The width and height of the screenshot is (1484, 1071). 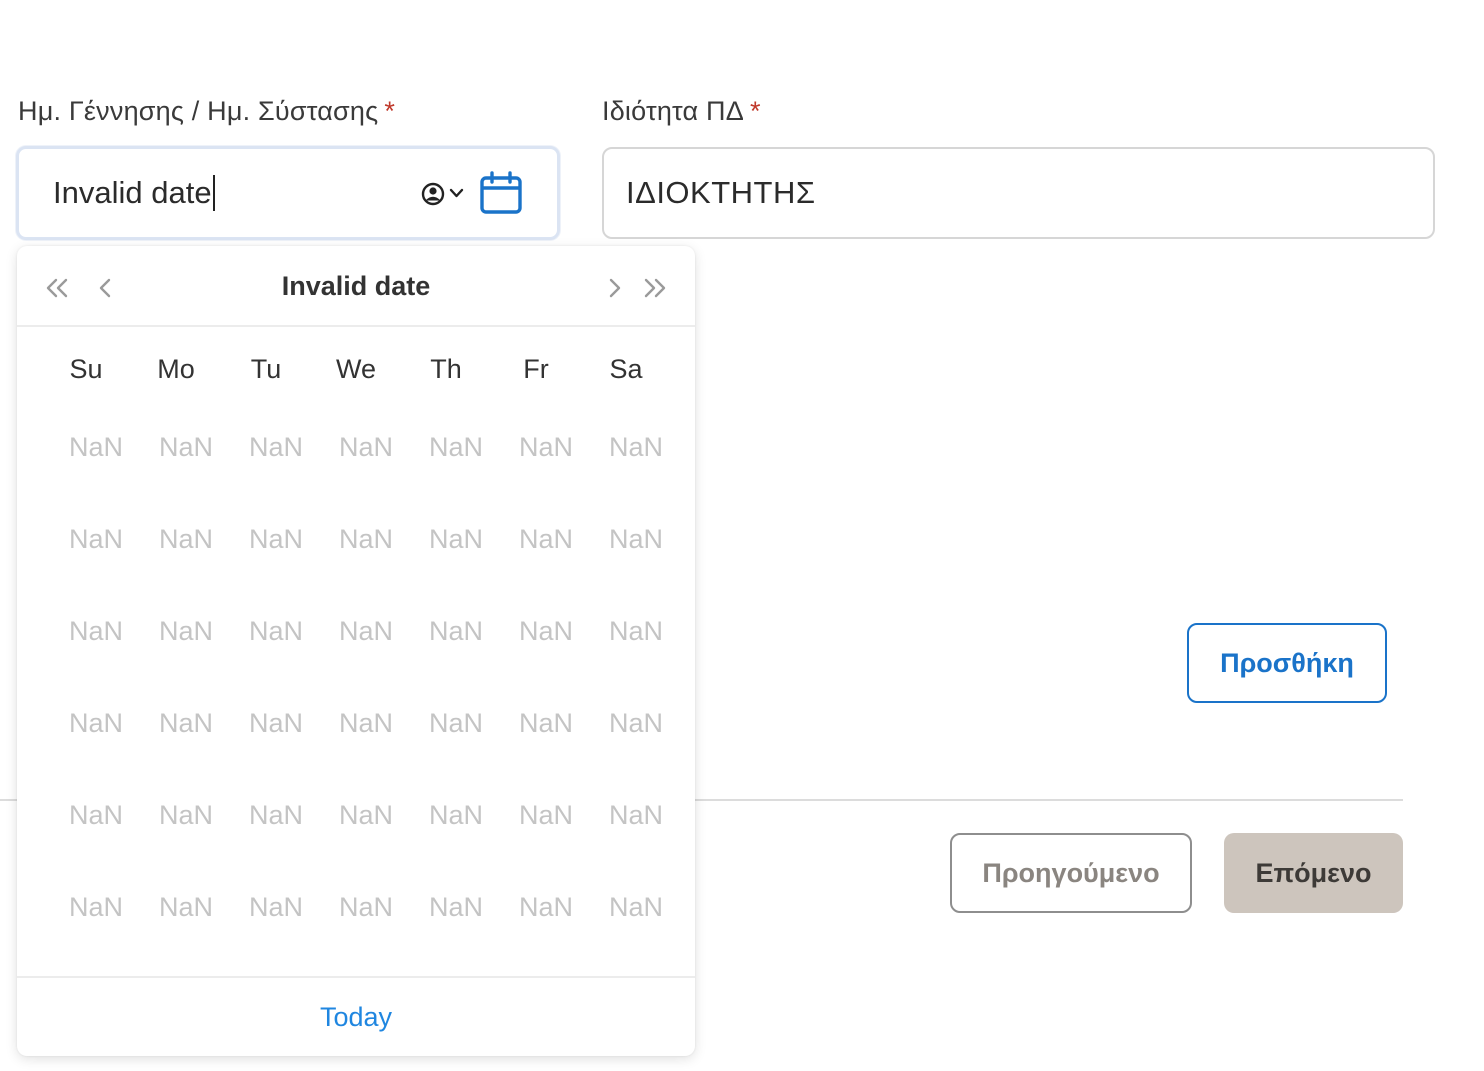 I want to click on weekday-label: Su, so click(x=86, y=369).